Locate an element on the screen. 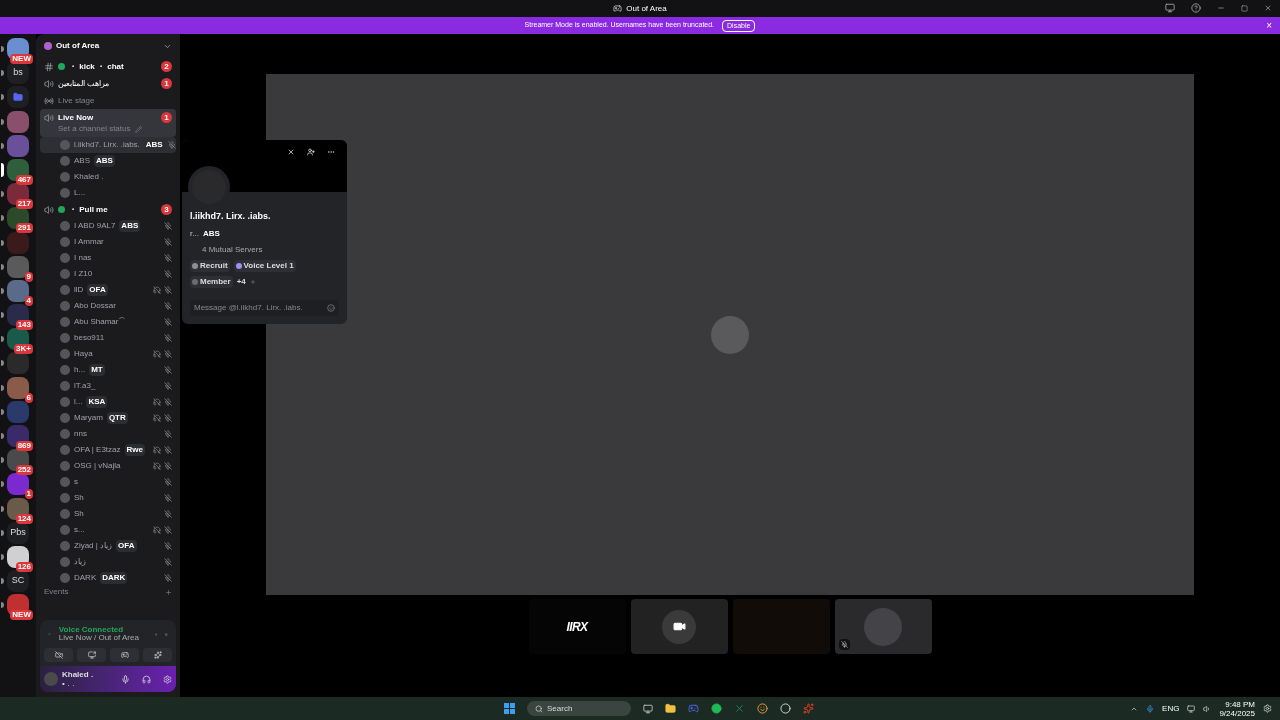 This screenshot has width=1280, height=720. voice-member: I Ammar is located at coordinates (108, 242).